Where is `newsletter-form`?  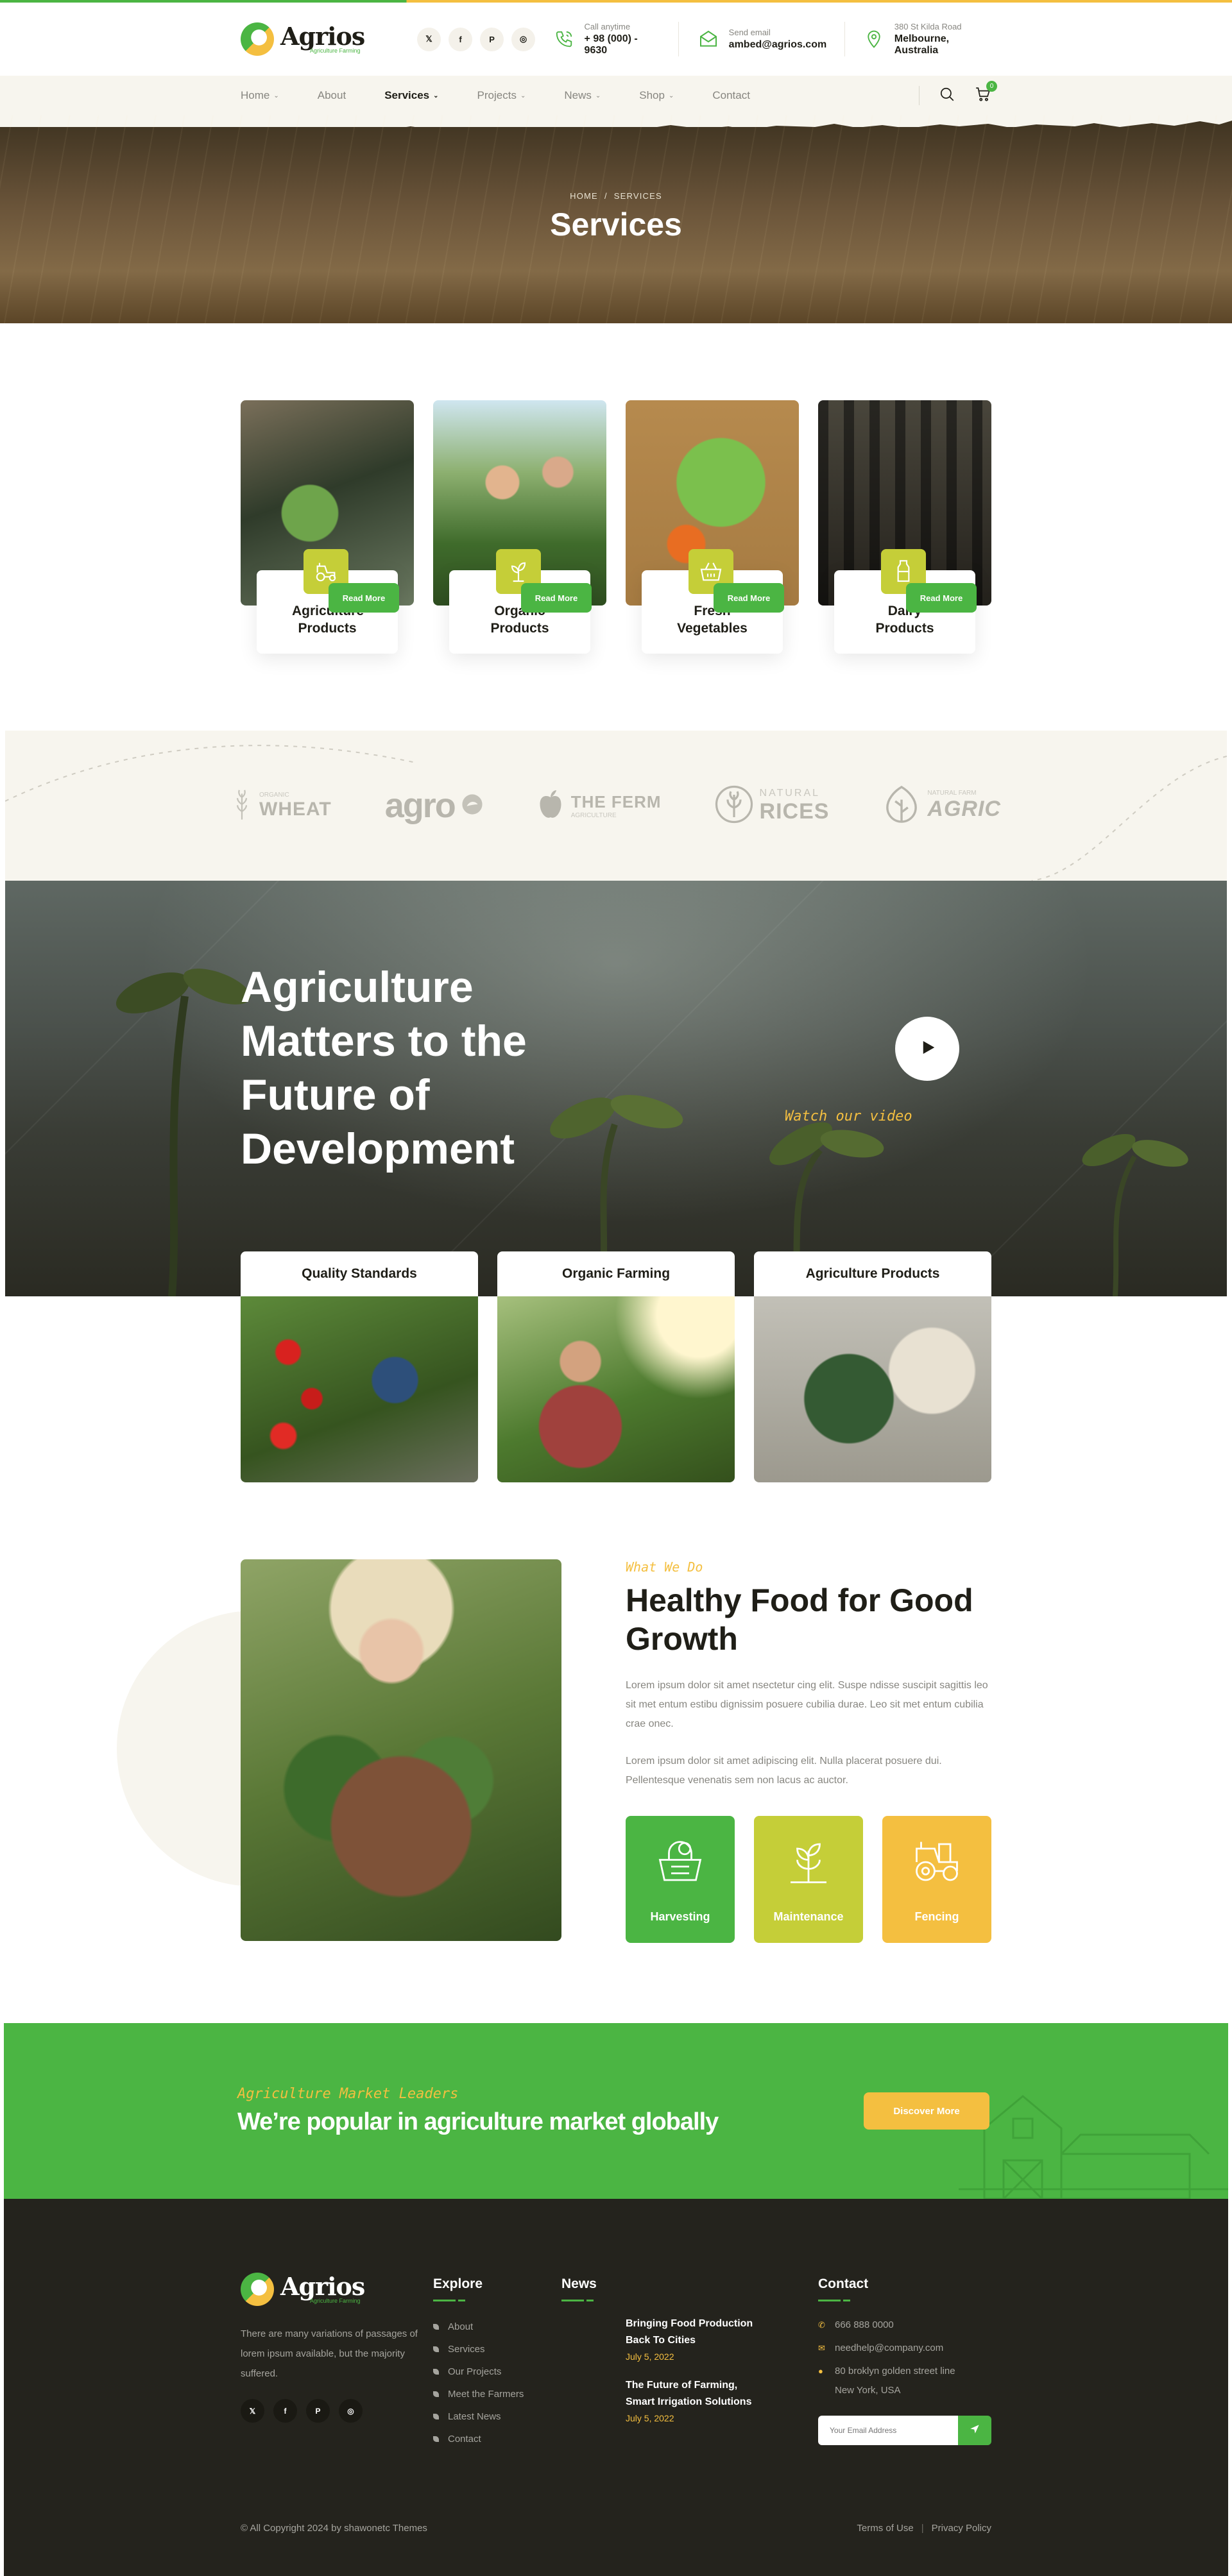
newsletter-form is located at coordinates (904, 2430).